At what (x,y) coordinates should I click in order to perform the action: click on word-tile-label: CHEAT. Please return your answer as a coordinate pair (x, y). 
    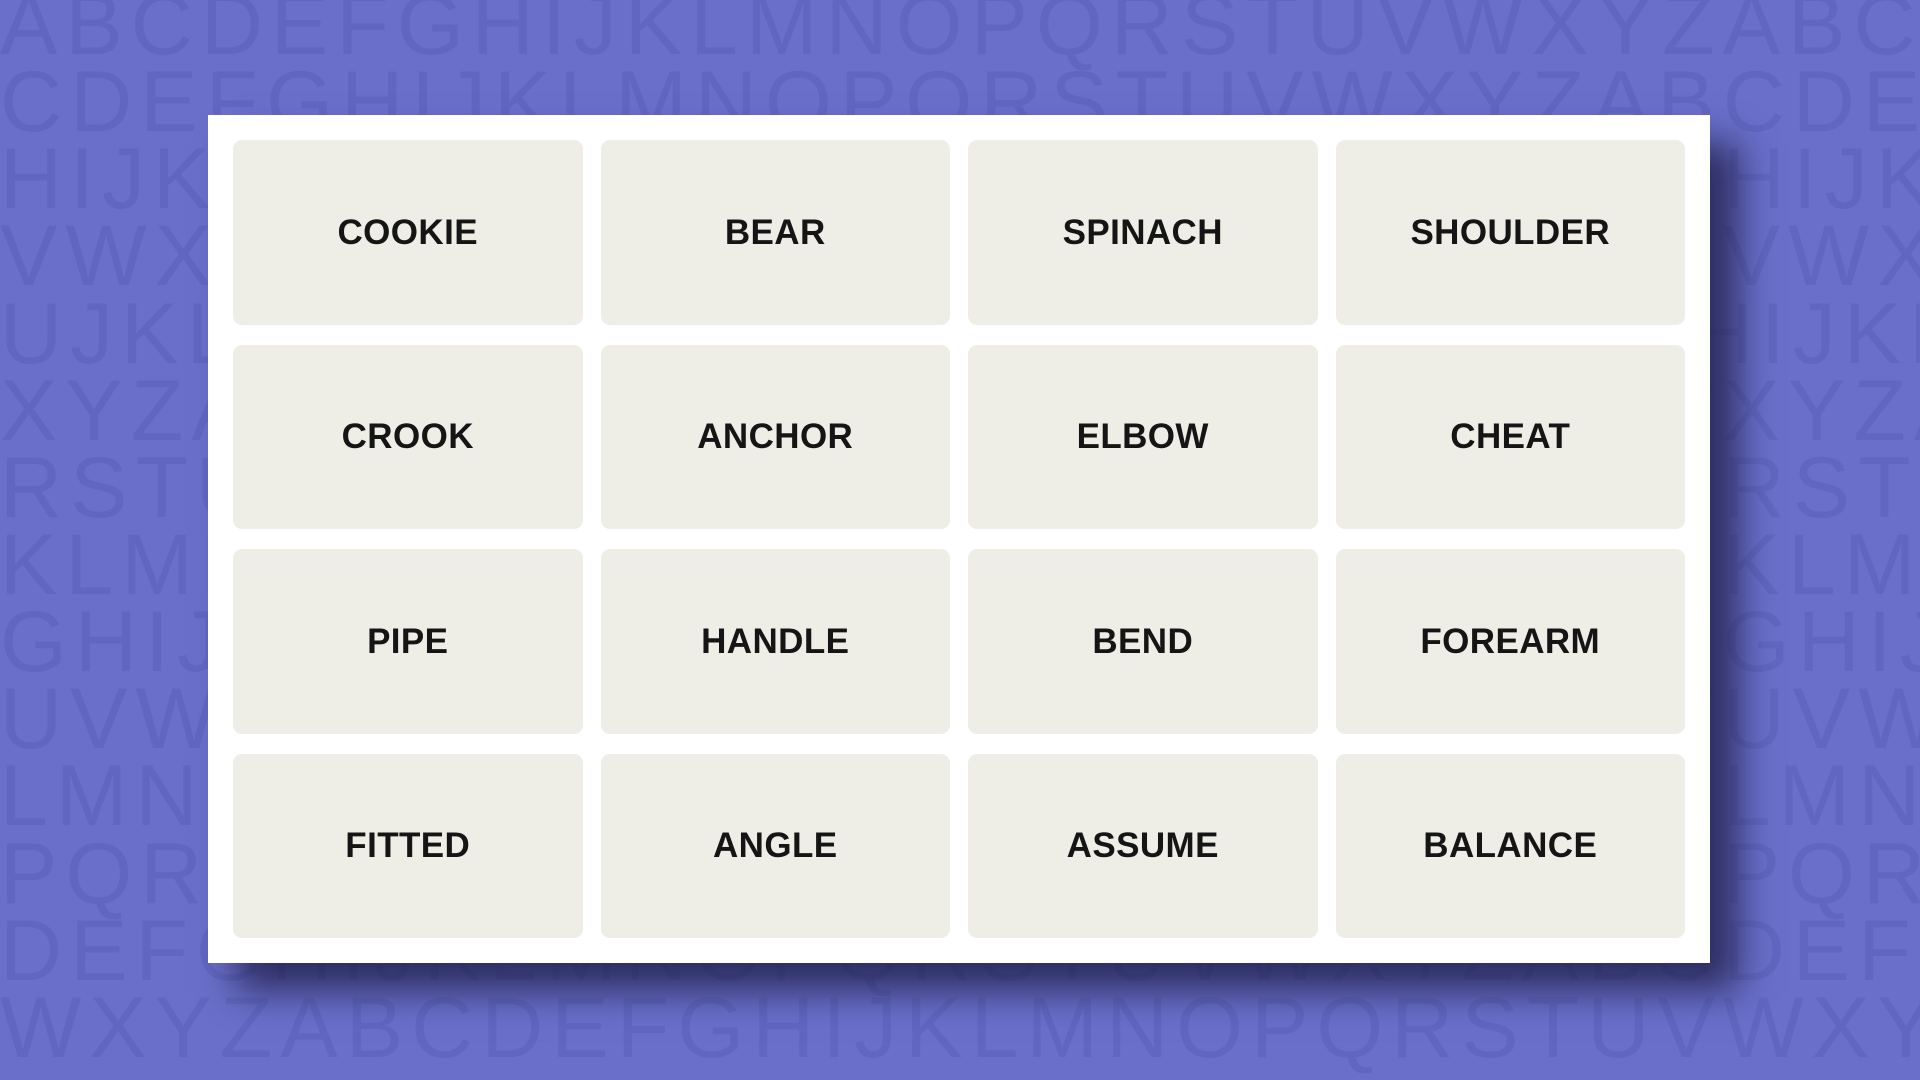
    Looking at the image, I should click on (1510, 437).